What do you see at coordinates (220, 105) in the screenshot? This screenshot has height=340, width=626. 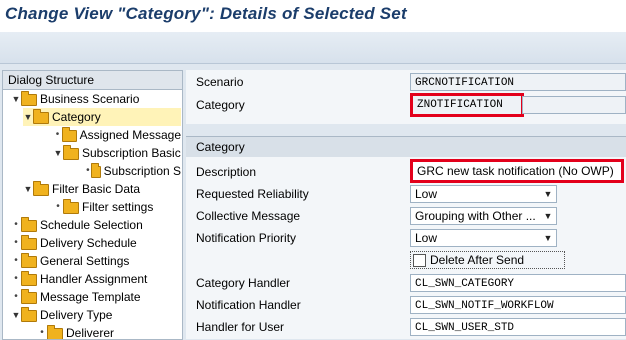 I see `category-label: Category` at bounding box center [220, 105].